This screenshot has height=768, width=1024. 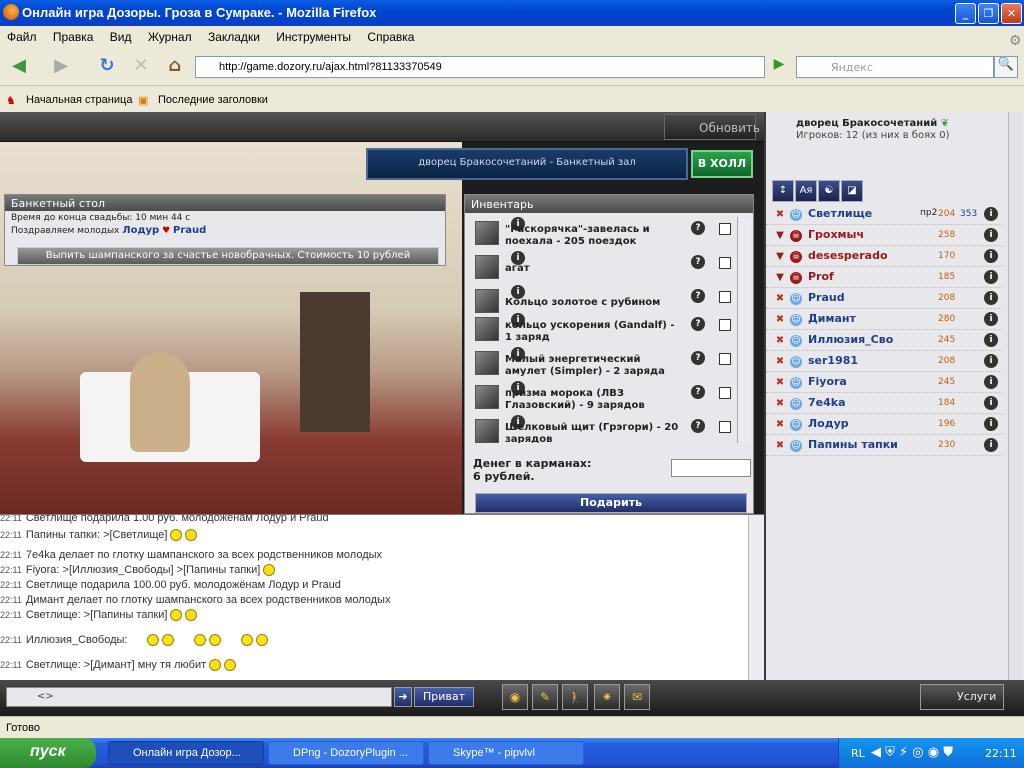 I want to click on player-name: desesperado, so click(x=873, y=255).